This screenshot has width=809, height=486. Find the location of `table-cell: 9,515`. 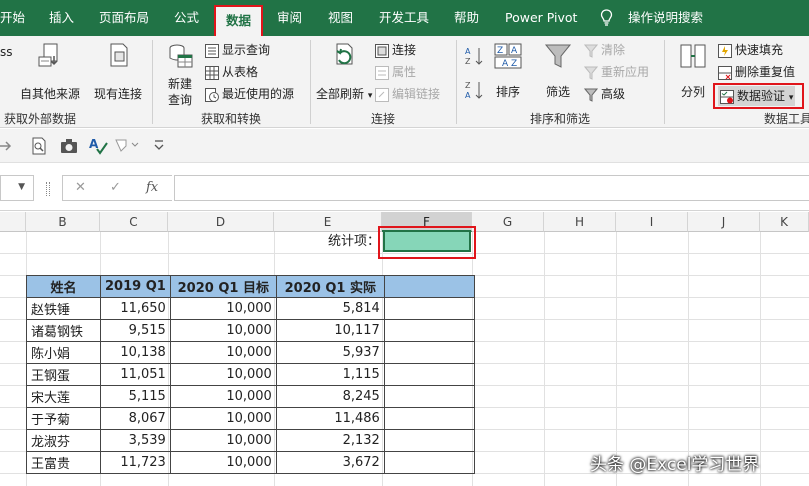

table-cell: 9,515 is located at coordinates (135, 330).